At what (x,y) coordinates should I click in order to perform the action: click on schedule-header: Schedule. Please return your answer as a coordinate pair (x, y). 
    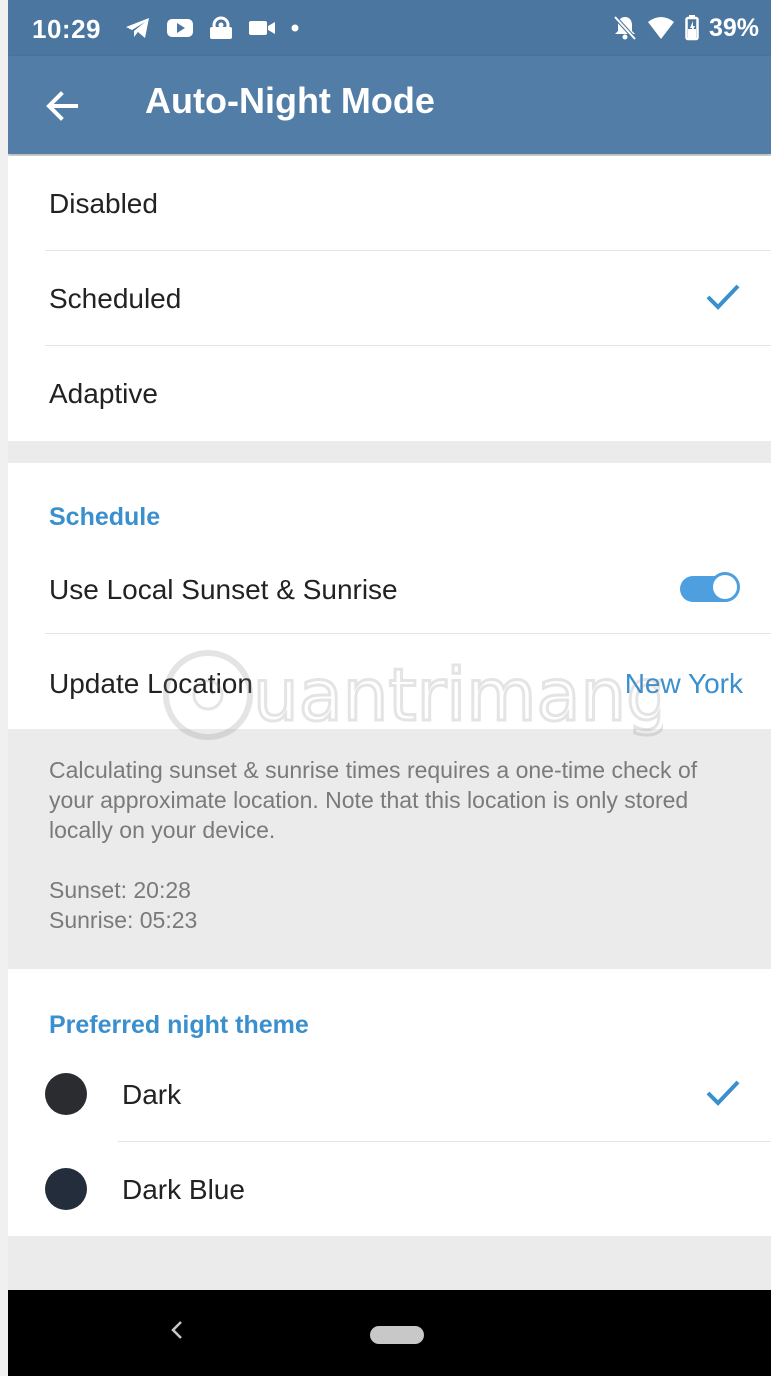
    Looking at the image, I should click on (105, 517).